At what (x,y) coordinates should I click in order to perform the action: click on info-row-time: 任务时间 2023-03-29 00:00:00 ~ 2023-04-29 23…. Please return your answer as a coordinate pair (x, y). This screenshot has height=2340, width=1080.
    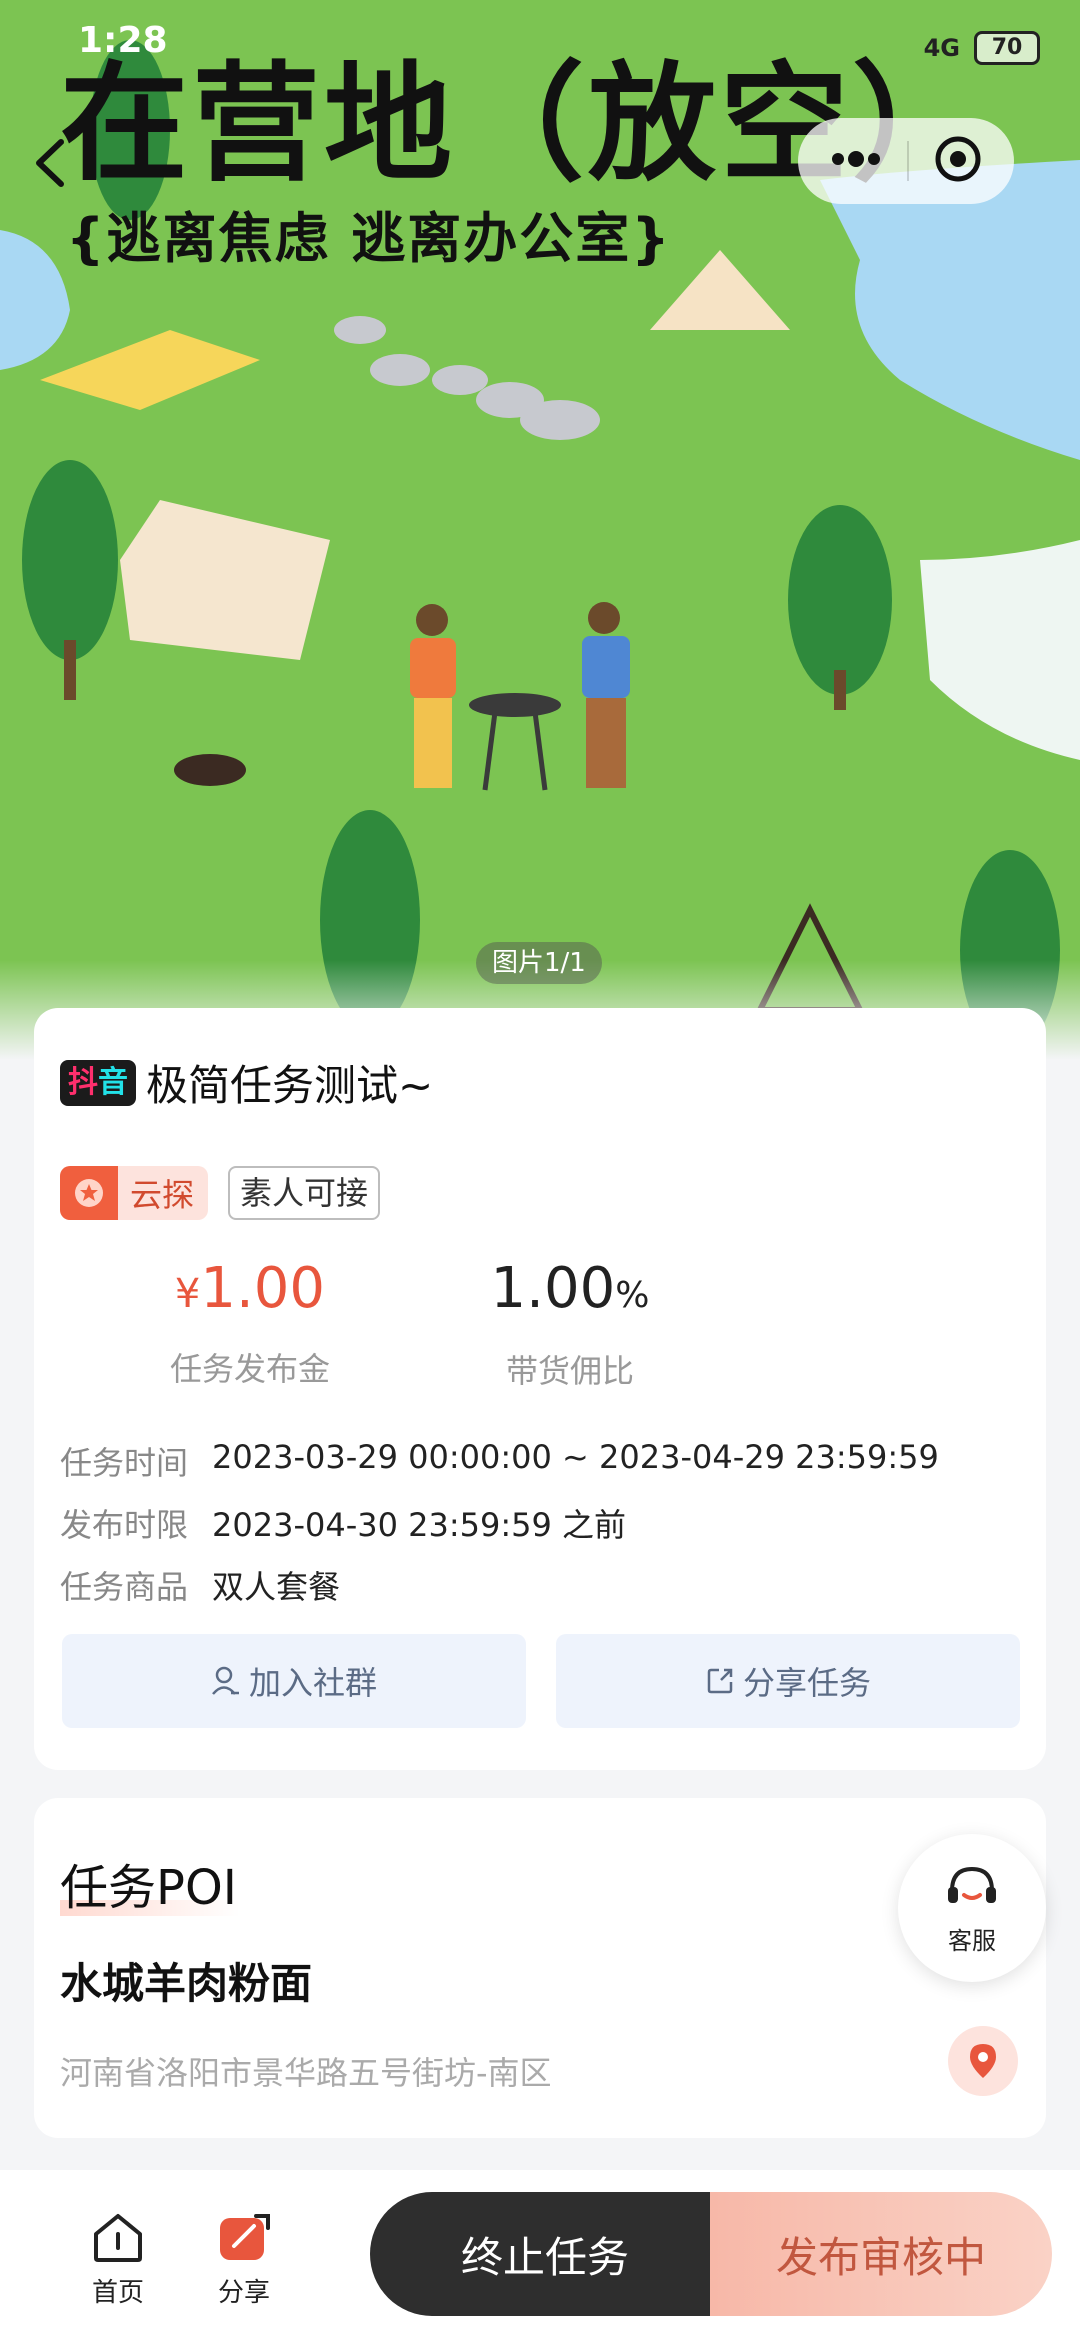
    Looking at the image, I should click on (499, 1461).